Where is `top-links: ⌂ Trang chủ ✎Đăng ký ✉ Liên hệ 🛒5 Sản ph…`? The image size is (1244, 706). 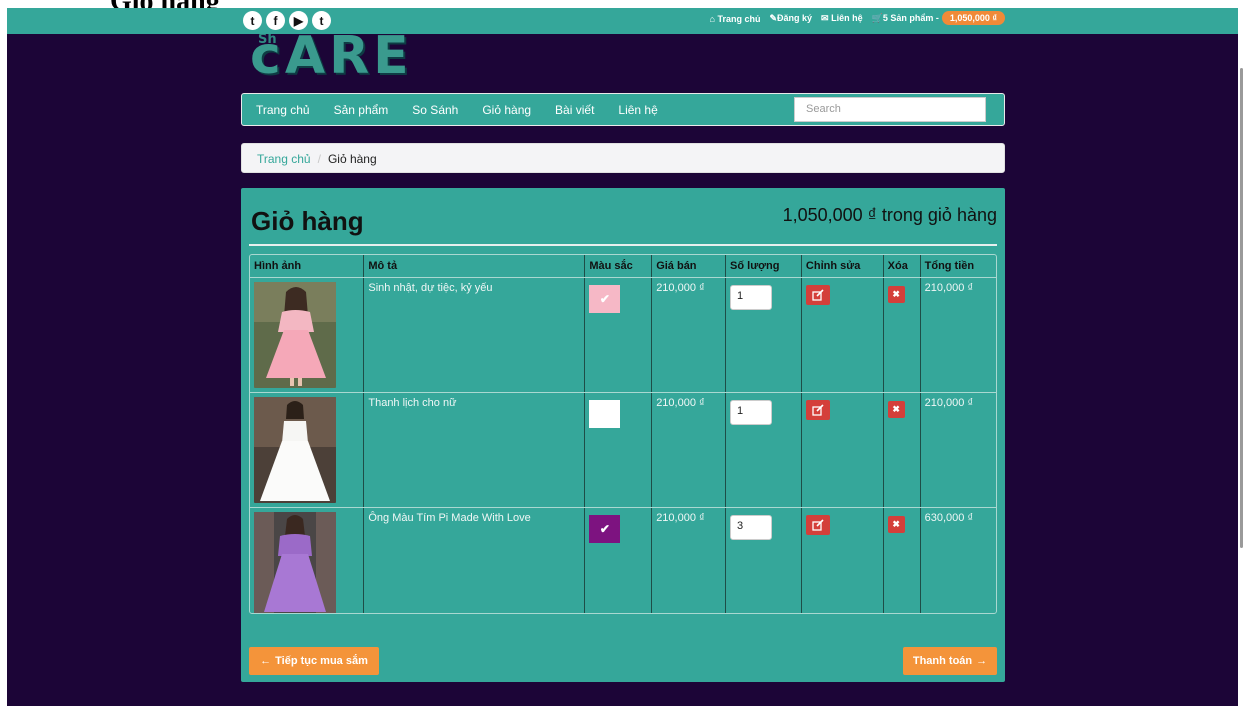 top-links: ⌂ Trang chủ ✎Đăng ký ✉ Liên hệ 🛒5 Sản ph… is located at coordinates (857, 18).